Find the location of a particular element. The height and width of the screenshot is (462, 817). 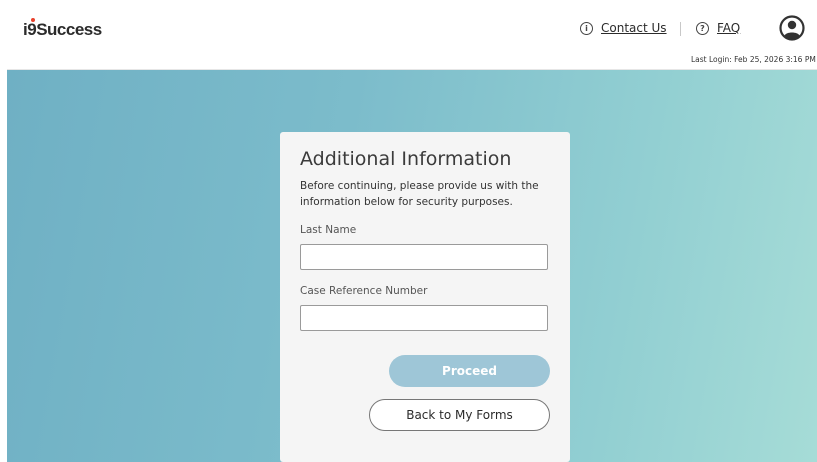

i9success-logo: i 9Success is located at coordinates (62, 29).